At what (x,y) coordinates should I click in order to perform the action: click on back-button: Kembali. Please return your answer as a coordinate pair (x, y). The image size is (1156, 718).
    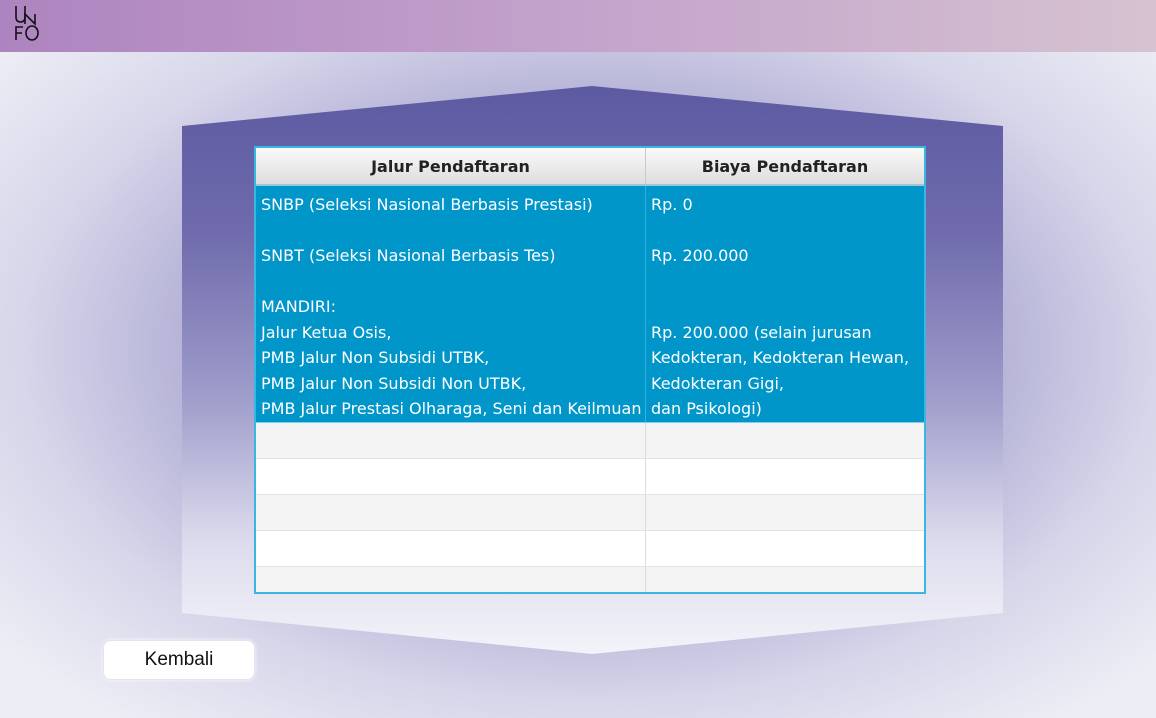
    Looking at the image, I should click on (179, 660).